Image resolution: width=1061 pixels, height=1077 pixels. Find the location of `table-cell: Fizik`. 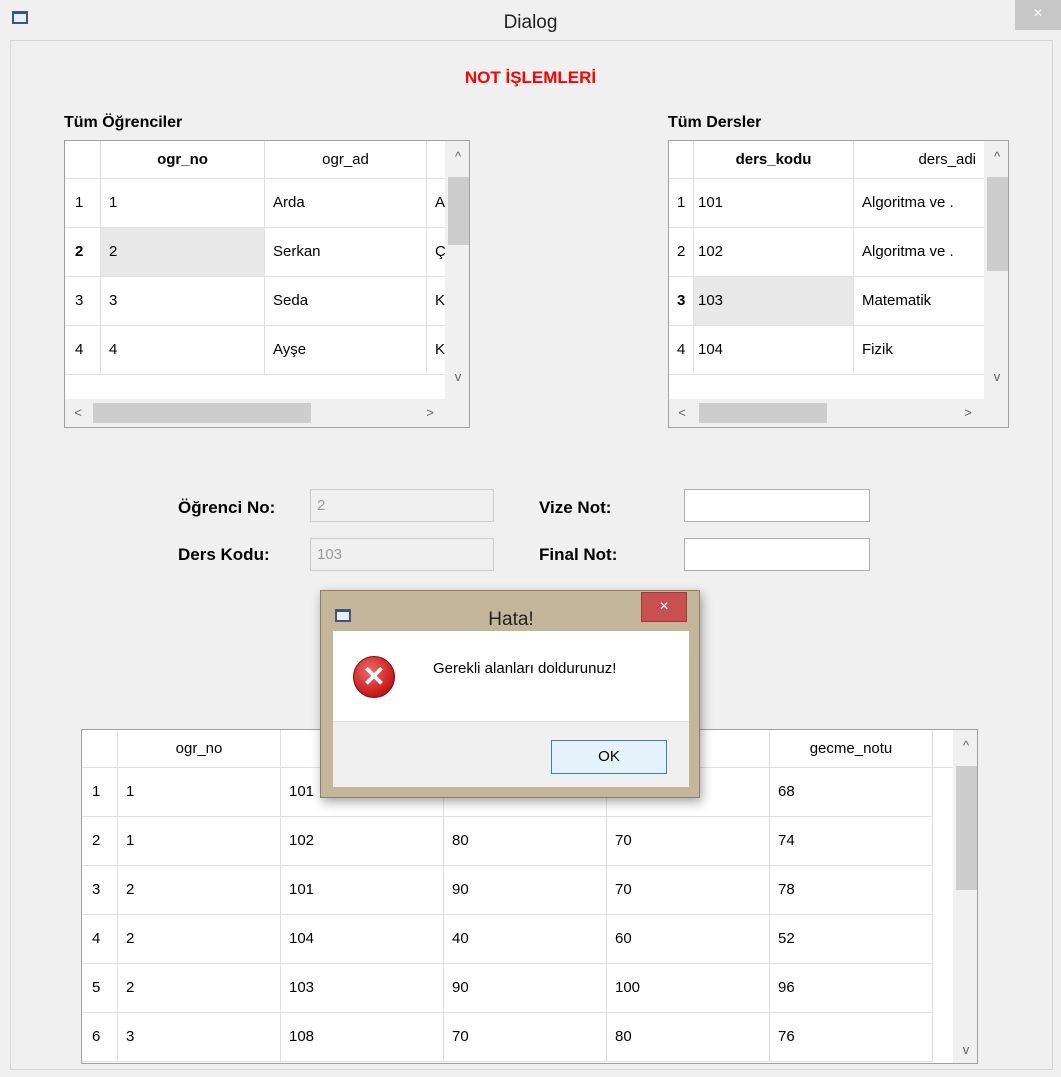

table-cell: Fizik is located at coordinates (919, 350).